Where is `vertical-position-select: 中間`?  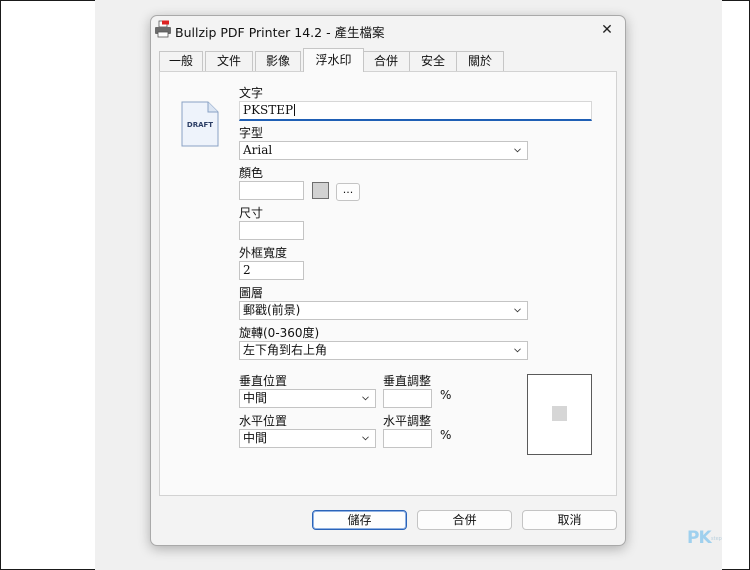
vertical-position-select: 中間 is located at coordinates (307, 398).